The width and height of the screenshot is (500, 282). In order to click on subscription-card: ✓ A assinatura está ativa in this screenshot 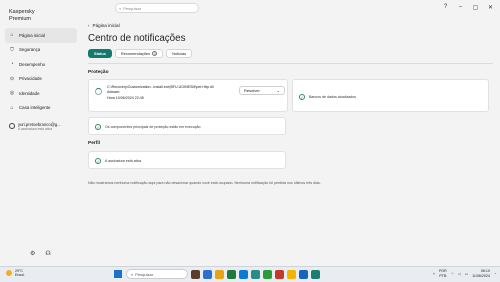, I will do `click(187, 160)`.